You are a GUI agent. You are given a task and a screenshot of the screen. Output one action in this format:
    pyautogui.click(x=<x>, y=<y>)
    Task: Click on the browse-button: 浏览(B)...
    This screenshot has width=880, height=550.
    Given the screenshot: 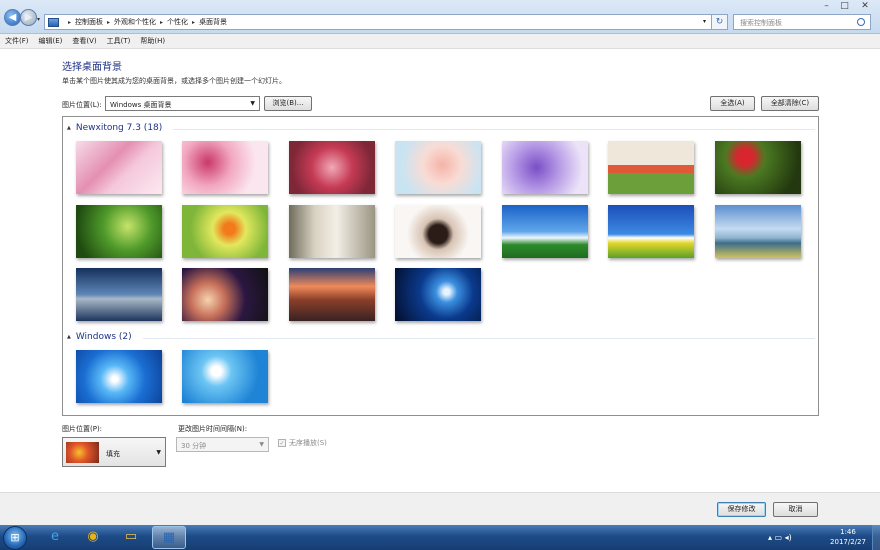 What is the action you would take?
    pyautogui.click(x=288, y=103)
    